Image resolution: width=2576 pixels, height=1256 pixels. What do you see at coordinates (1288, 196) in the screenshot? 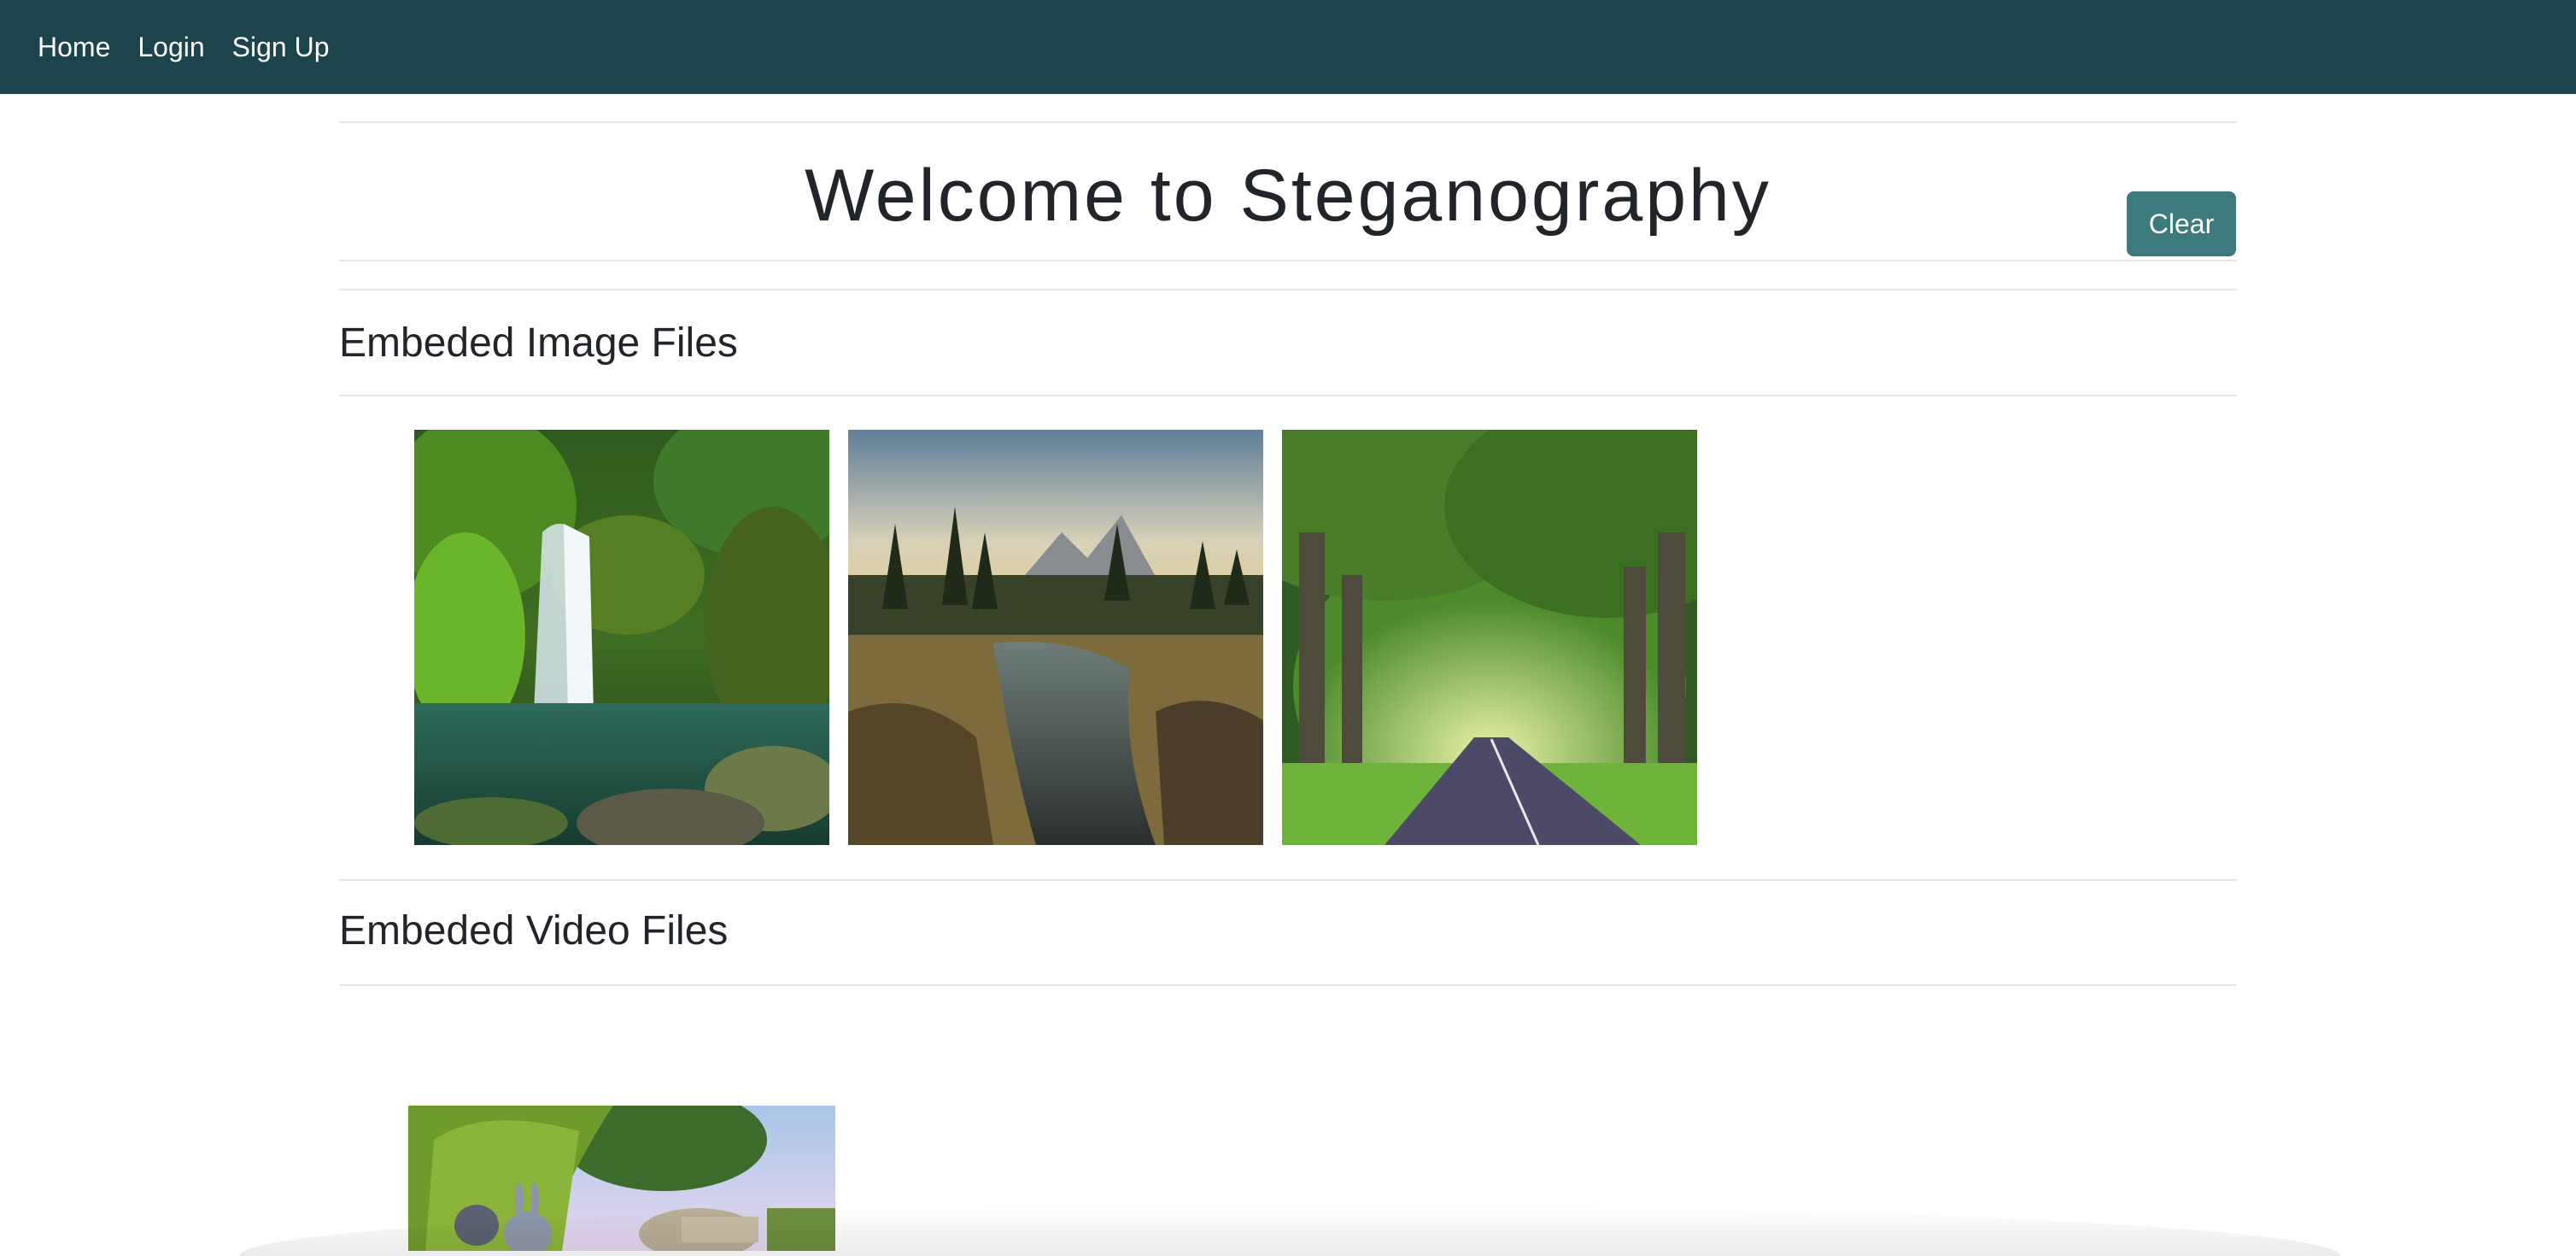
I see `page-title: Welcome to Steganography` at bounding box center [1288, 196].